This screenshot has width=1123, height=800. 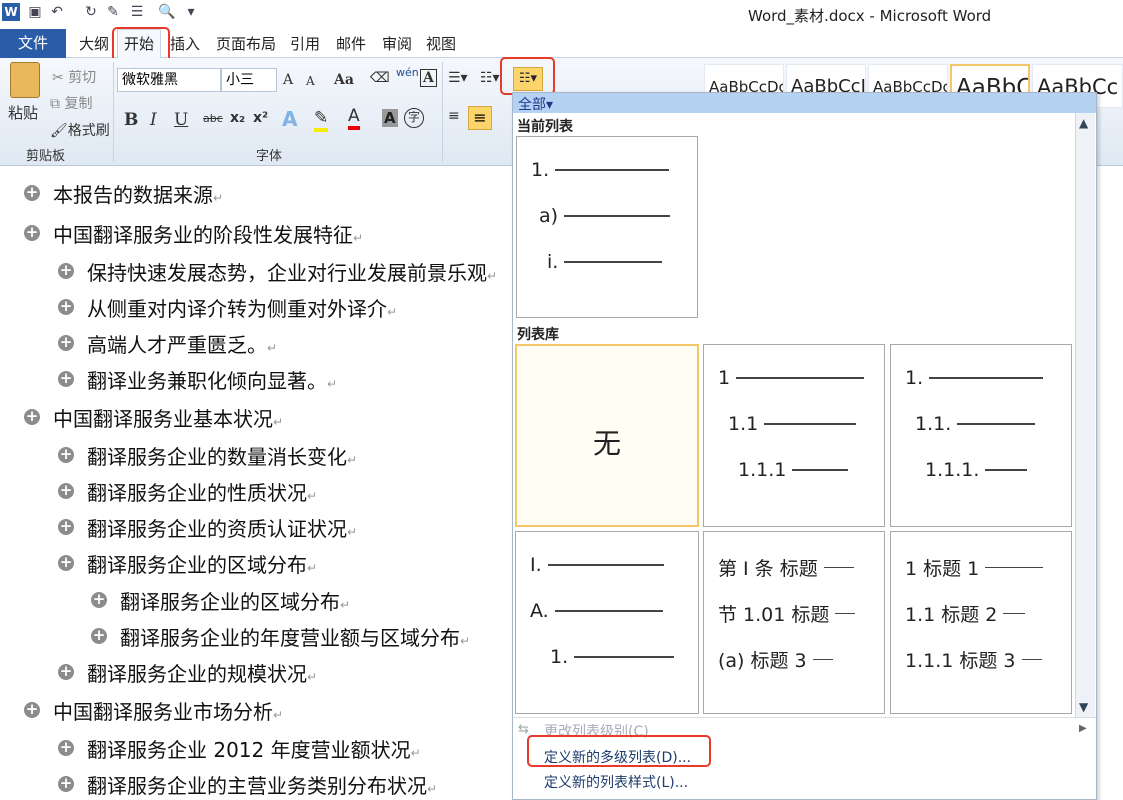 I want to click on outline-item: 中国翻译服务业基本状况↵, so click(x=168, y=417).